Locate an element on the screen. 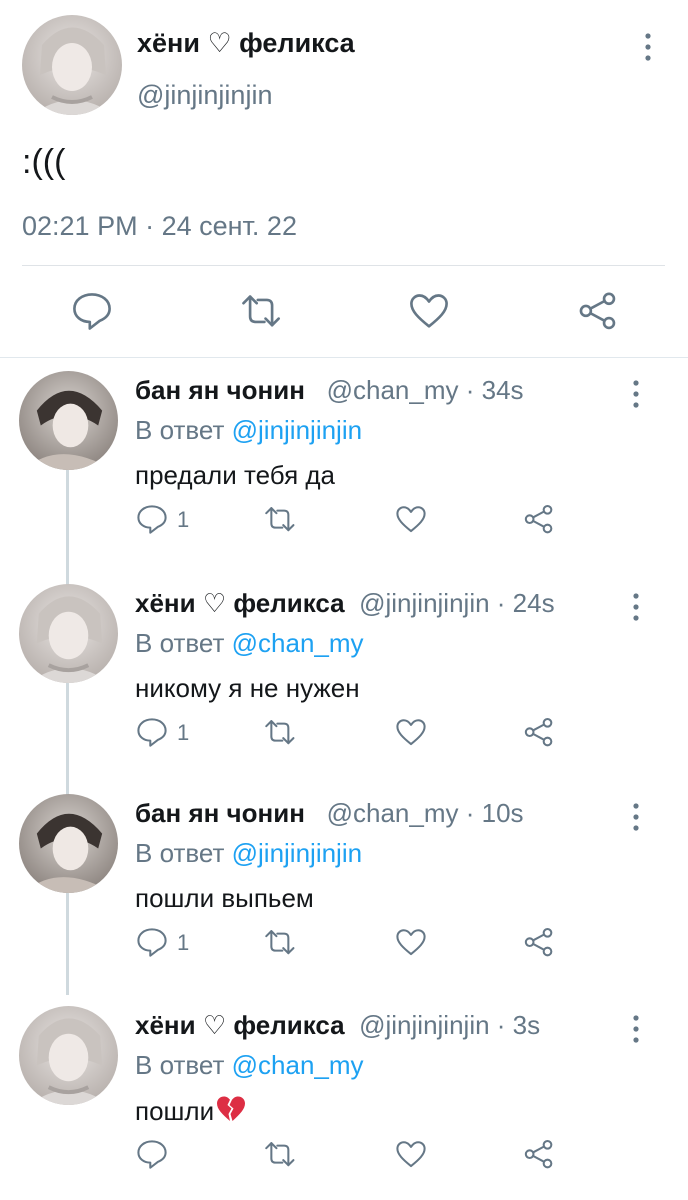  author-handle: @chan_my · 34s is located at coordinates (418, 390).